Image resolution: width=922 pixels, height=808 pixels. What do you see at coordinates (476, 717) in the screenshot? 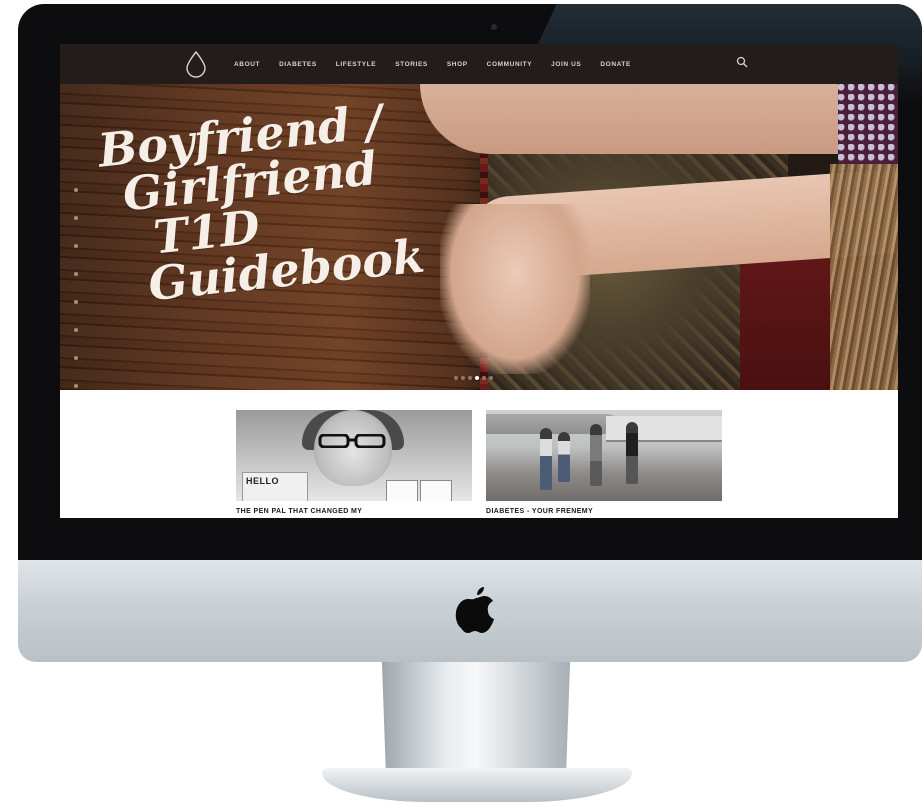
I see `imac-stand` at bounding box center [476, 717].